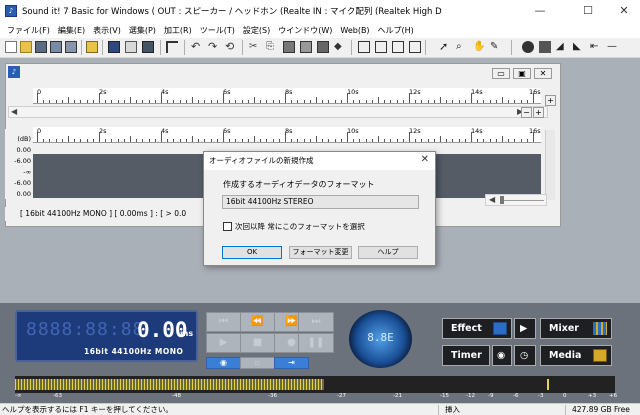  What do you see at coordinates (71, 47) in the screenshot?
I see `save-all-icon` at bounding box center [71, 47].